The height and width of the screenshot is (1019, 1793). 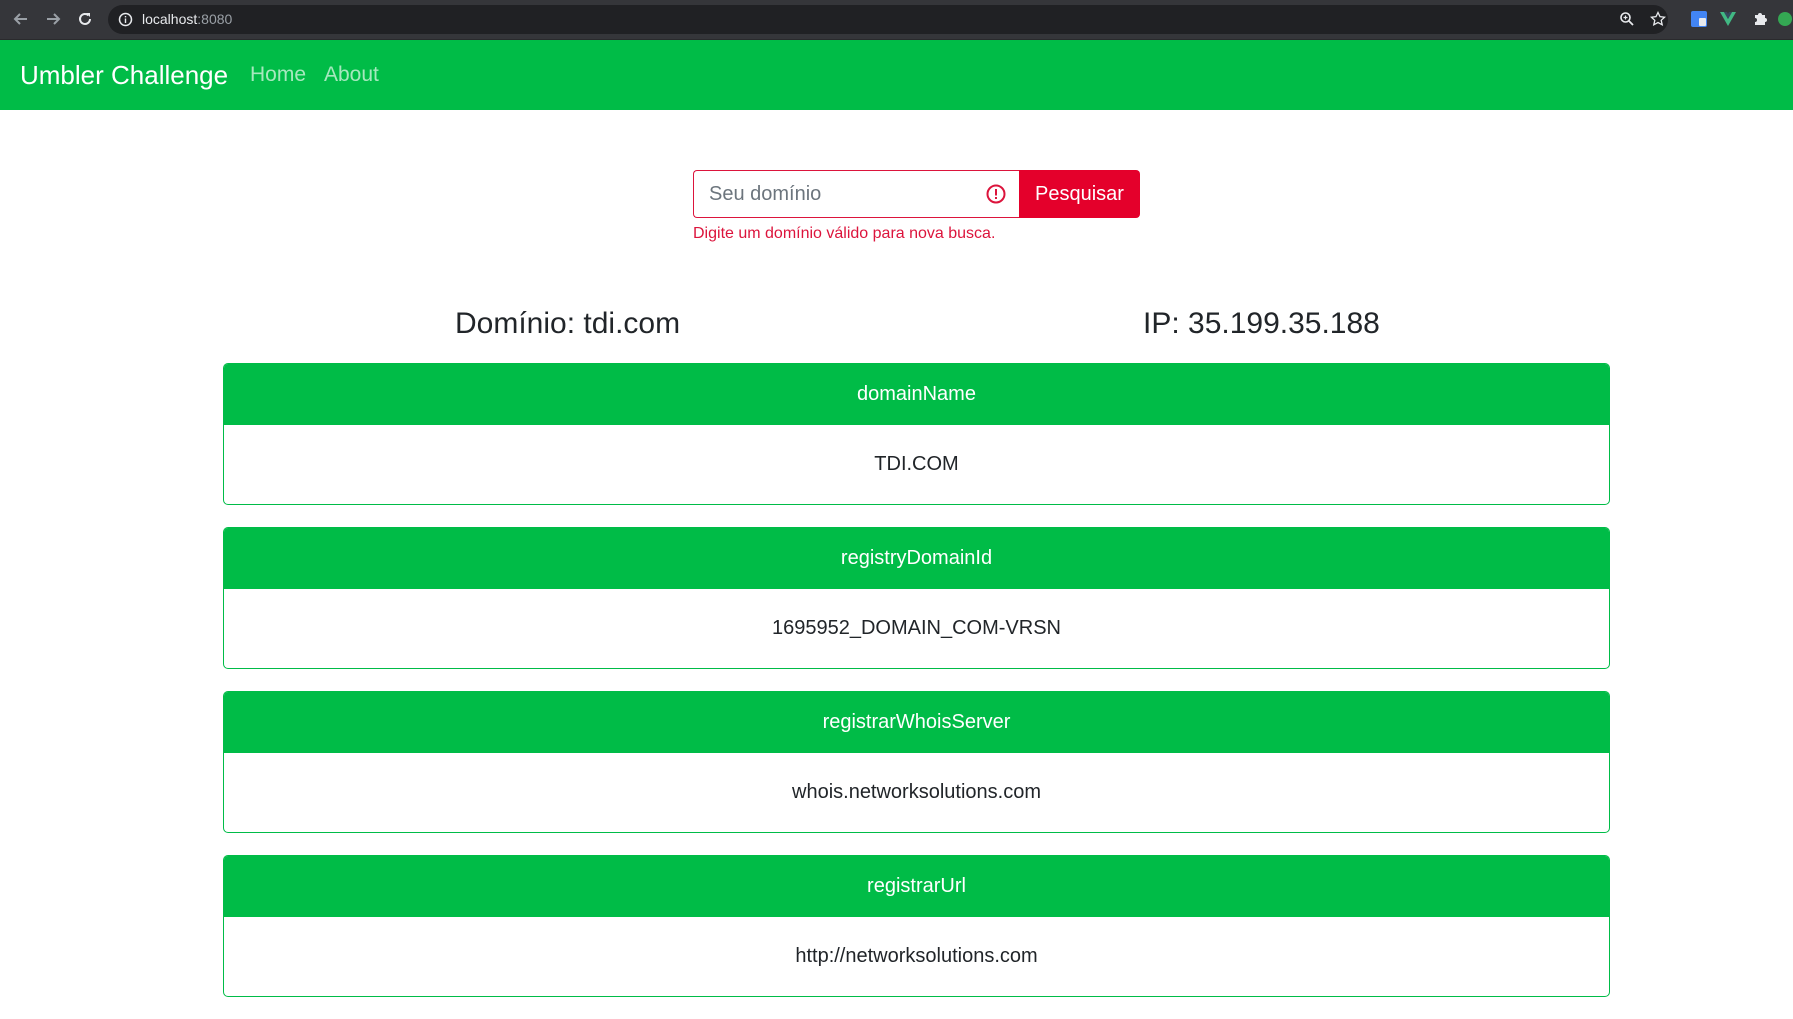 I want to click on browser-toolbar: localhost:8080, so click(x=896, y=20).